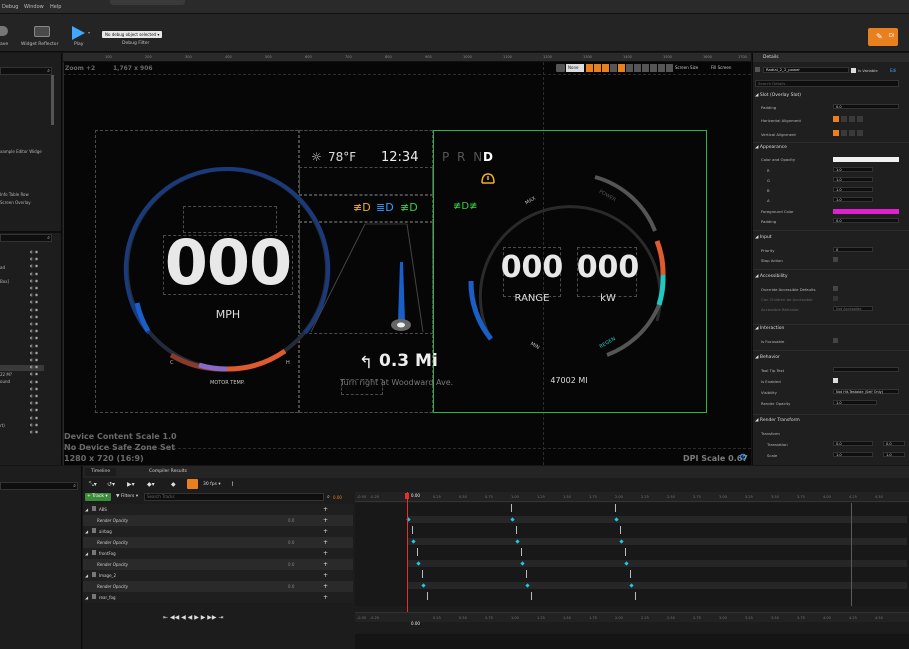  I want to click on add-key-icon: +, so click(325, 520).